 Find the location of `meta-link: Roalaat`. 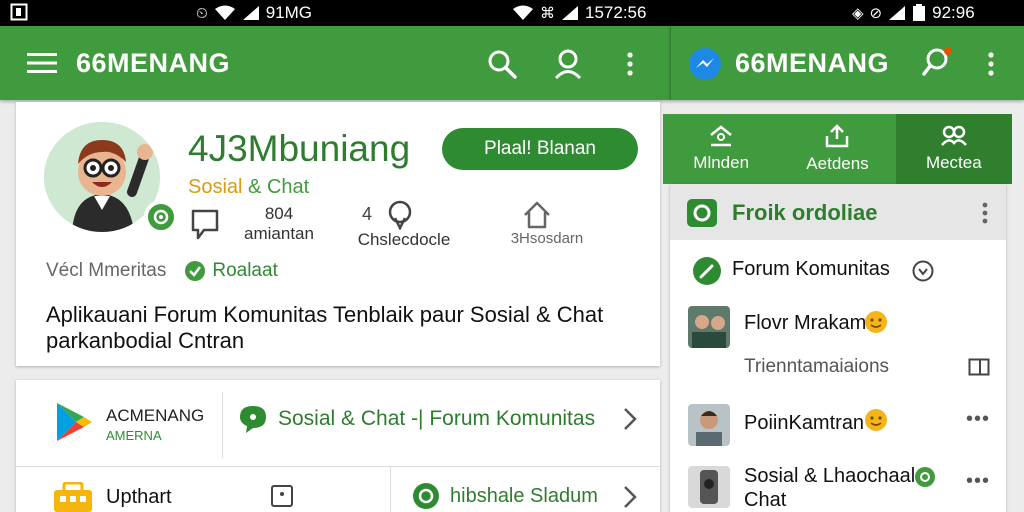

meta-link: Roalaat is located at coordinates (231, 271).